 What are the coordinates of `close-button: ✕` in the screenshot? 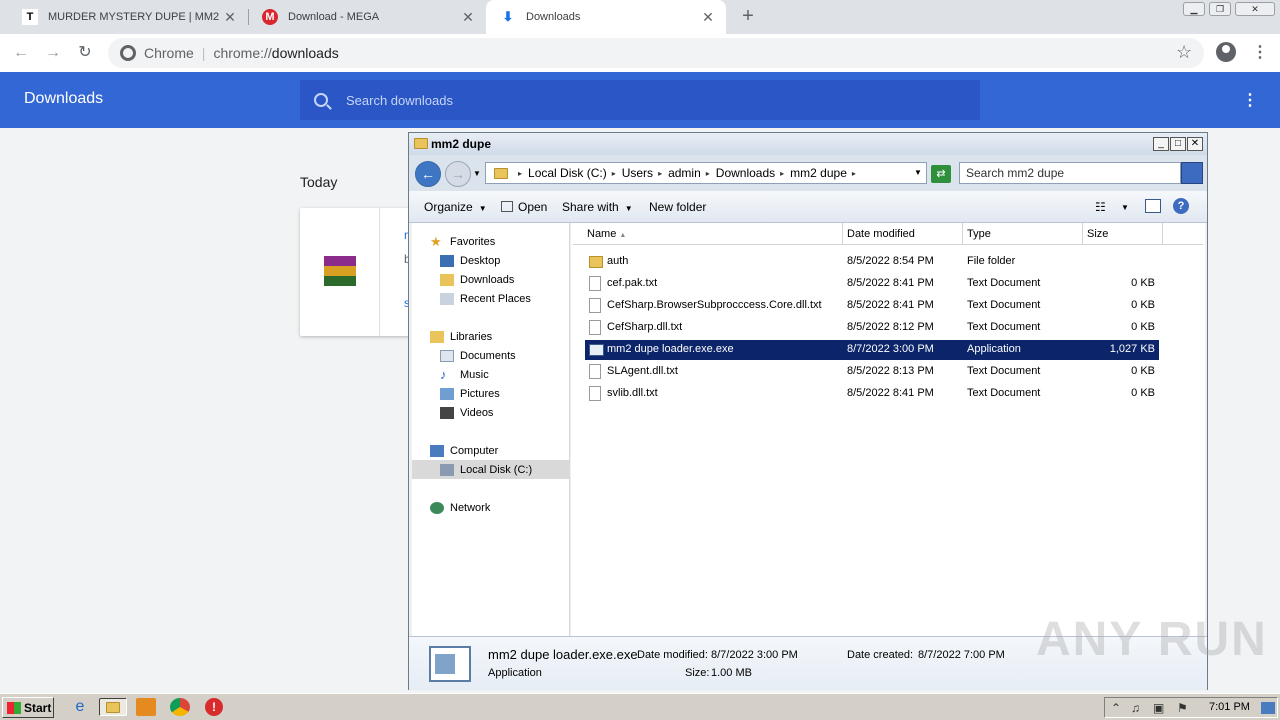 It's located at (1195, 144).